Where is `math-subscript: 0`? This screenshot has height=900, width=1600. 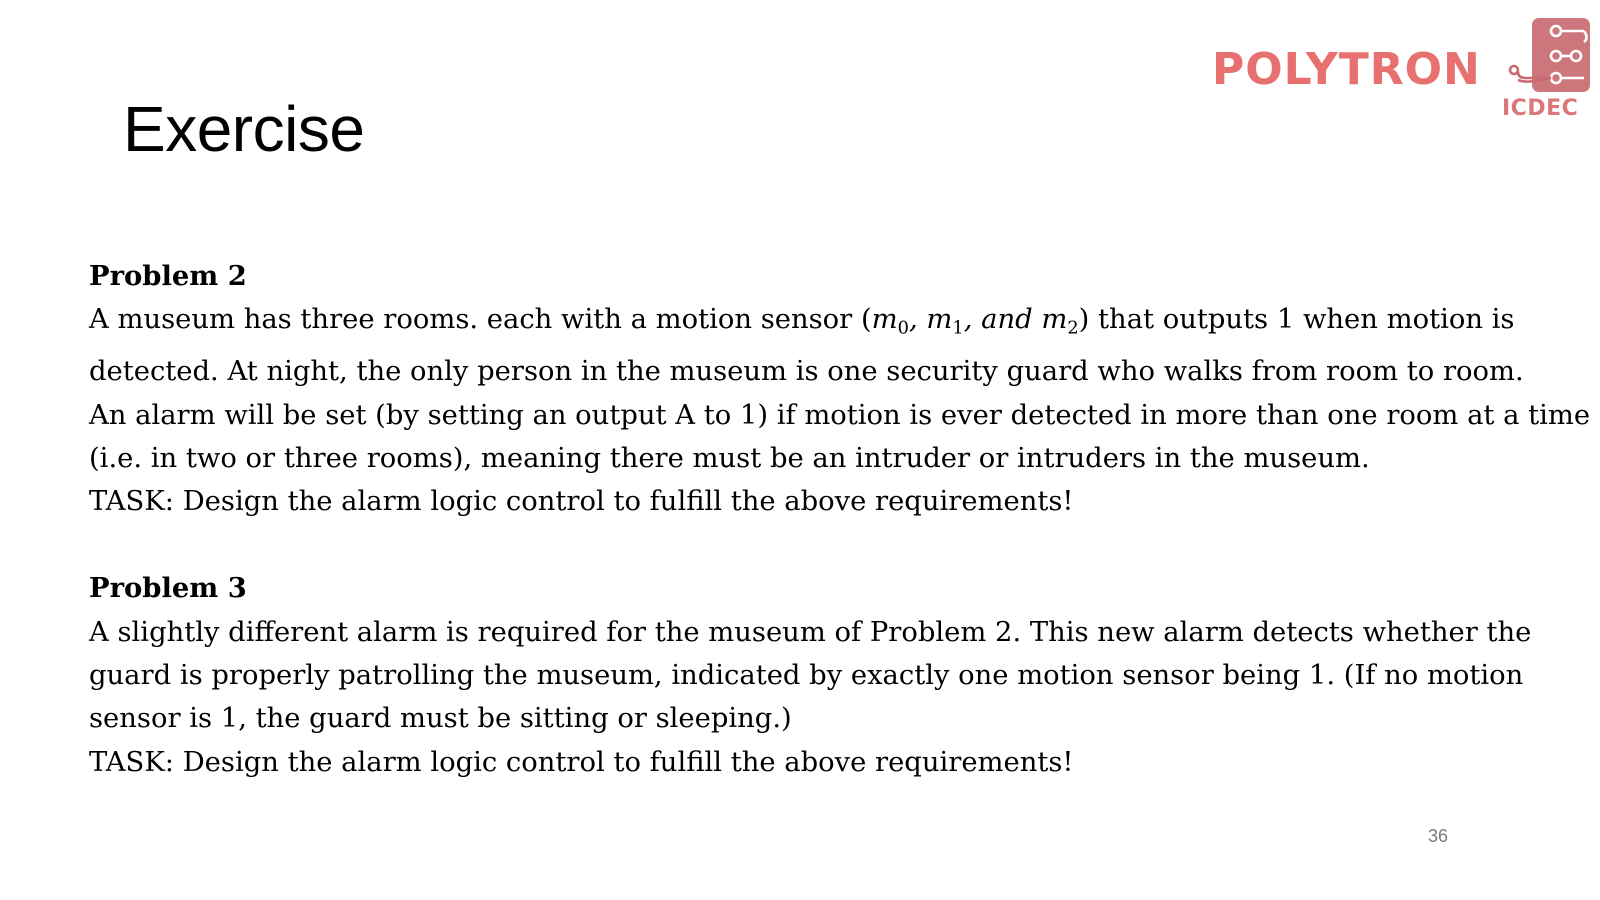
math-subscript: 0 is located at coordinates (903, 328).